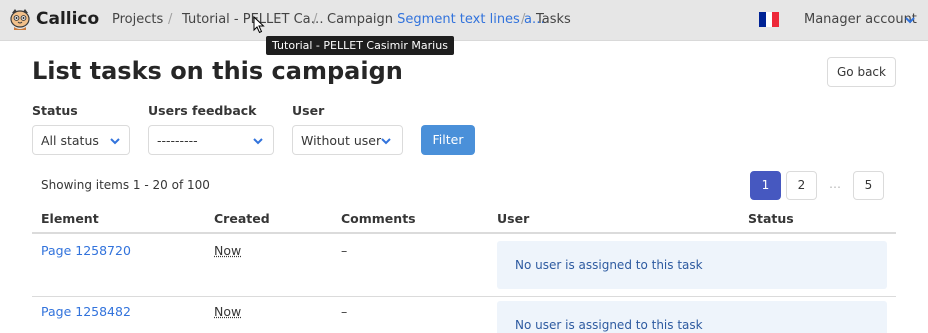  What do you see at coordinates (861, 72) in the screenshot?
I see `go-back-button: Go back` at bounding box center [861, 72].